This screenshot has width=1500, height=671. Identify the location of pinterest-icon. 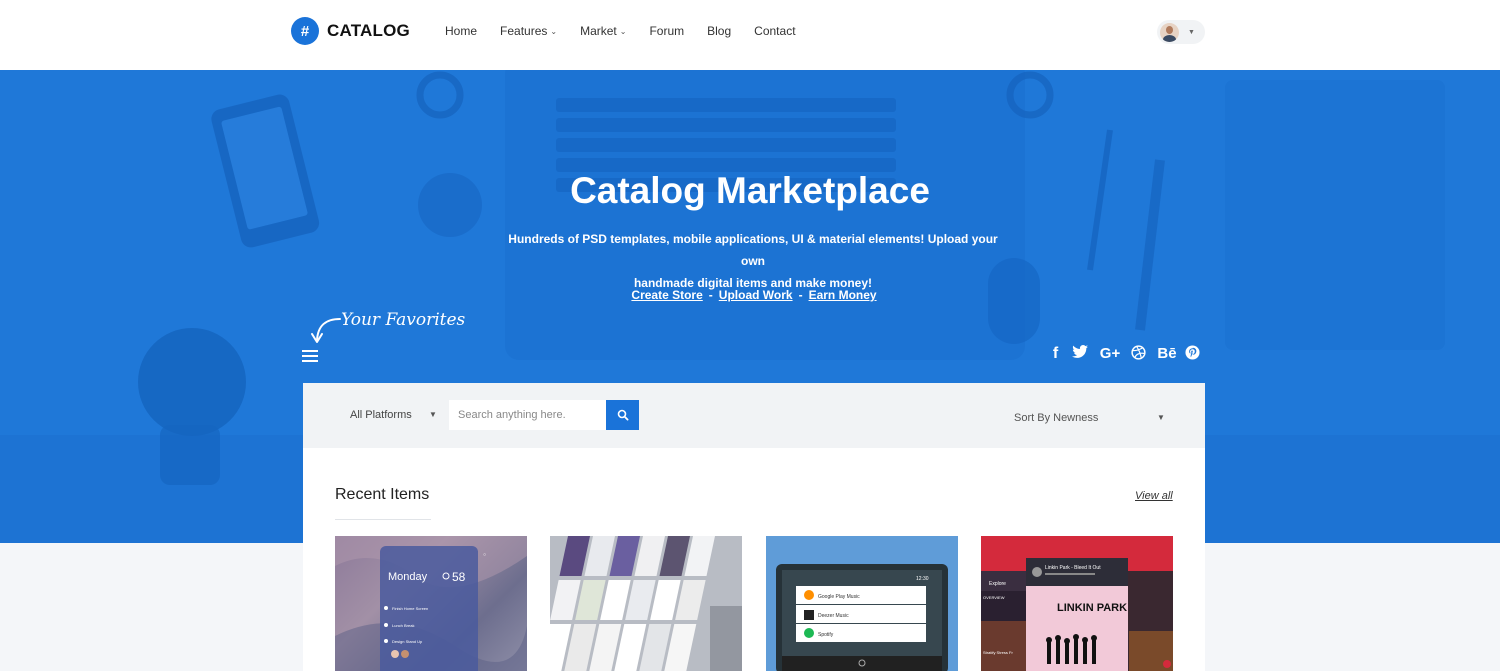
(1192, 355).